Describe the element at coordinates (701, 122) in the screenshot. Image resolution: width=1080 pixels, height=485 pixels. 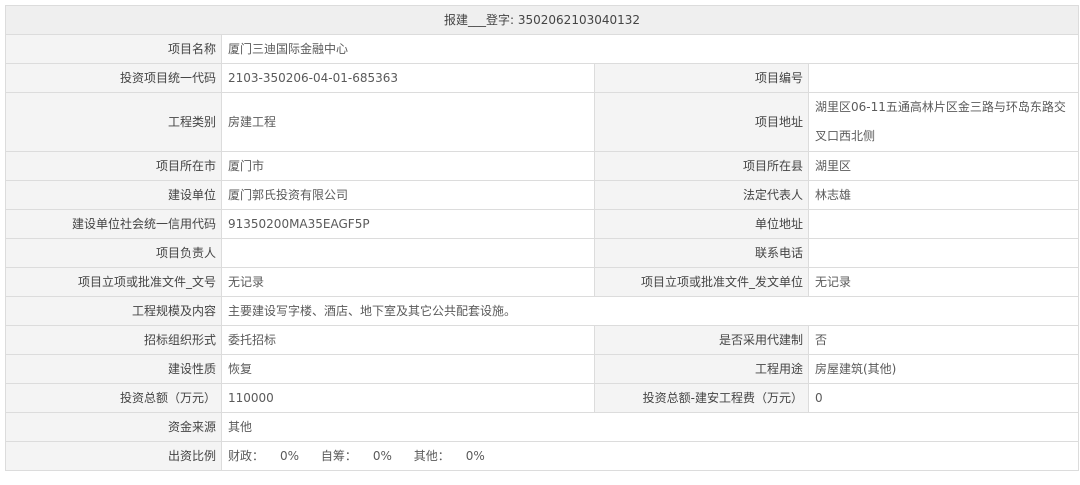
I see `project-address-label: 项目地址` at that location.